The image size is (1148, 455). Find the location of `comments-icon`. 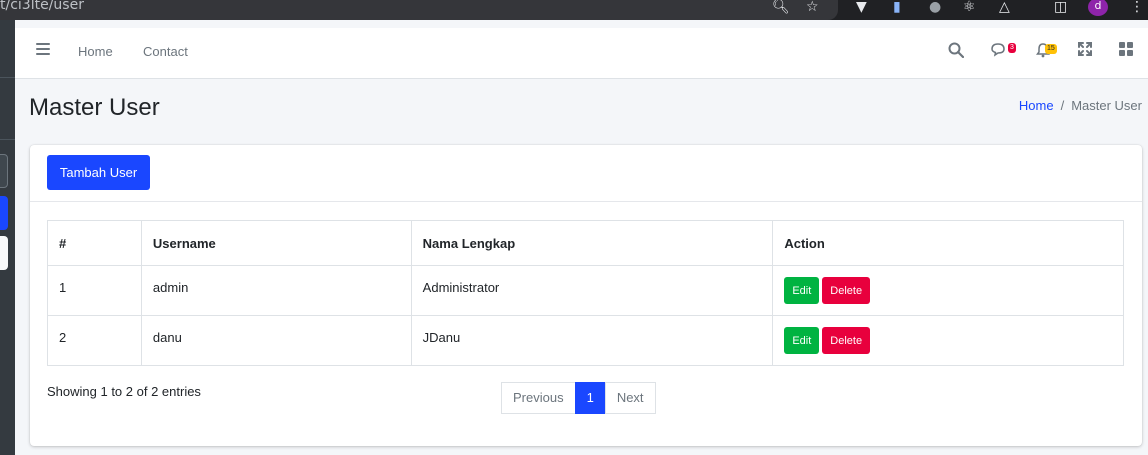

comments-icon is located at coordinates (999, 52).